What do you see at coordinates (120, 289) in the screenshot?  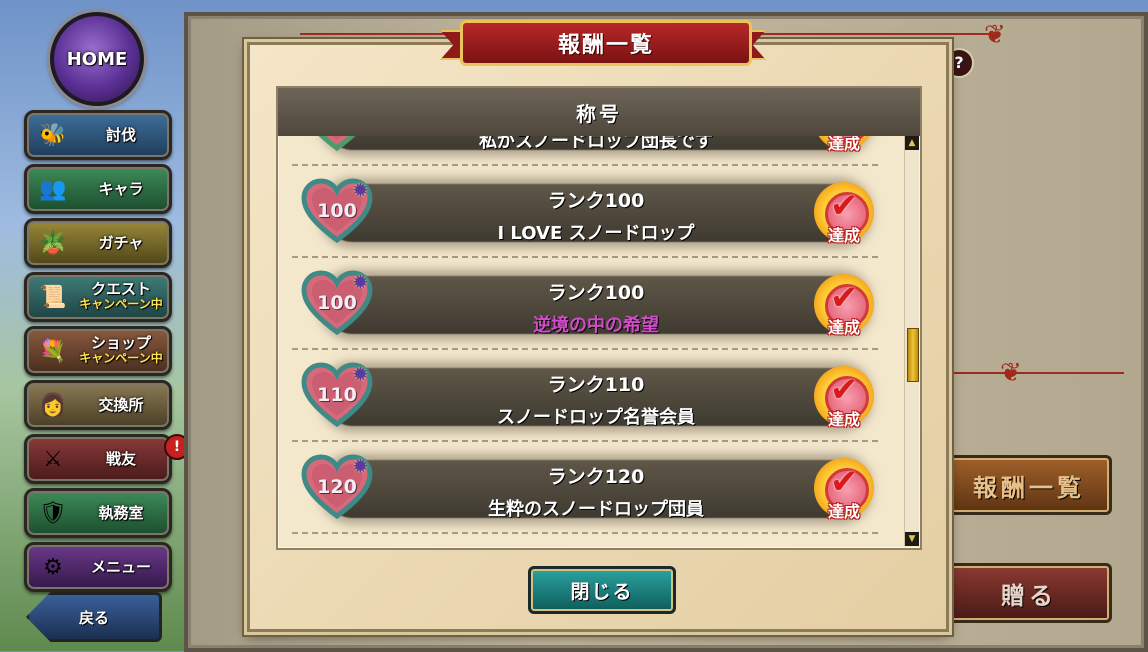 I see `sidebar-item-label: クエスト` at bounding box center [120, 289].